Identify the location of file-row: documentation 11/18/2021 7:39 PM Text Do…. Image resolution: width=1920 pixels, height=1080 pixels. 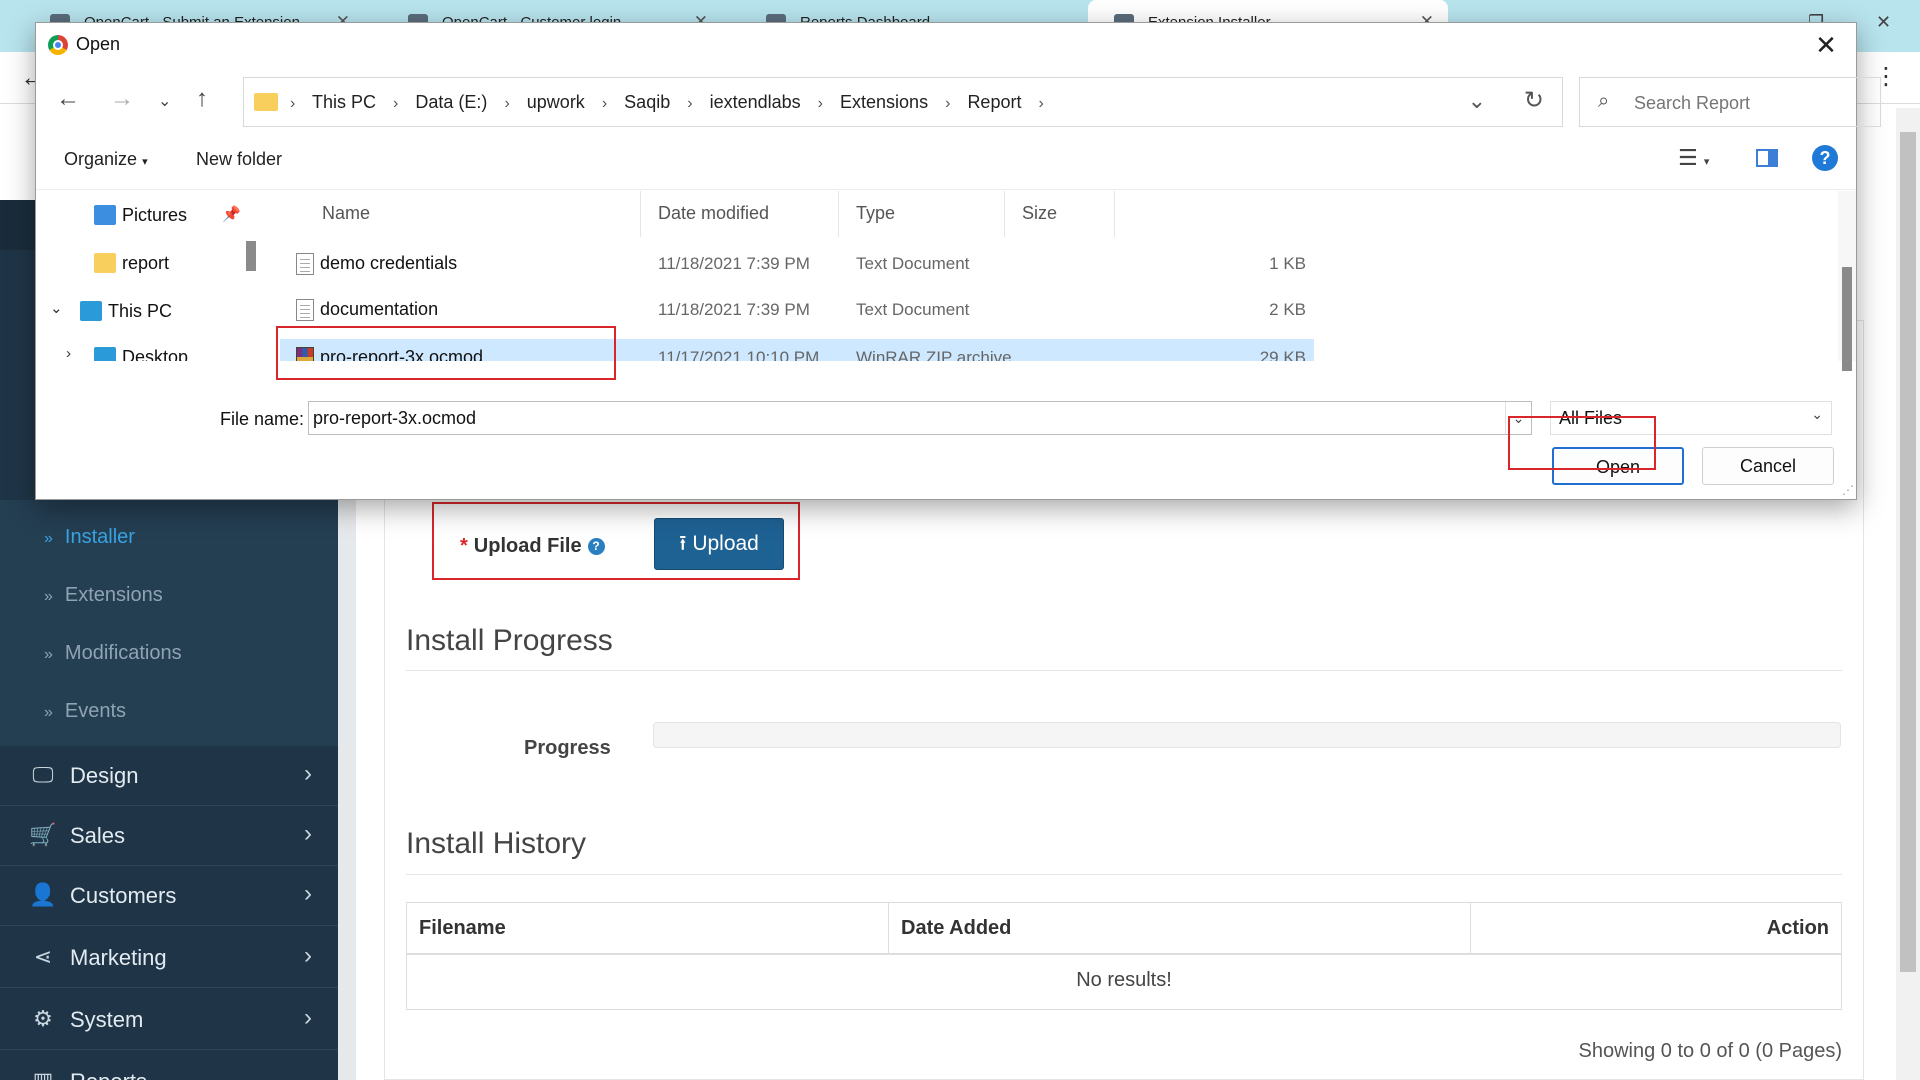
(797, 310).